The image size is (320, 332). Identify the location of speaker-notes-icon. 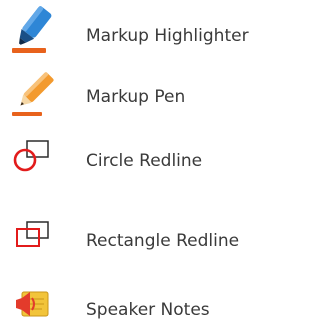
(36, 304).